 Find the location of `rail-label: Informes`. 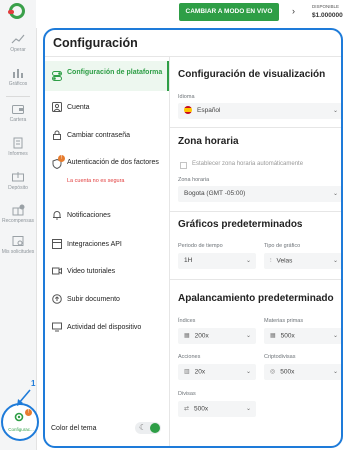

rail-label: Informes is located at coordinates (18, 154).